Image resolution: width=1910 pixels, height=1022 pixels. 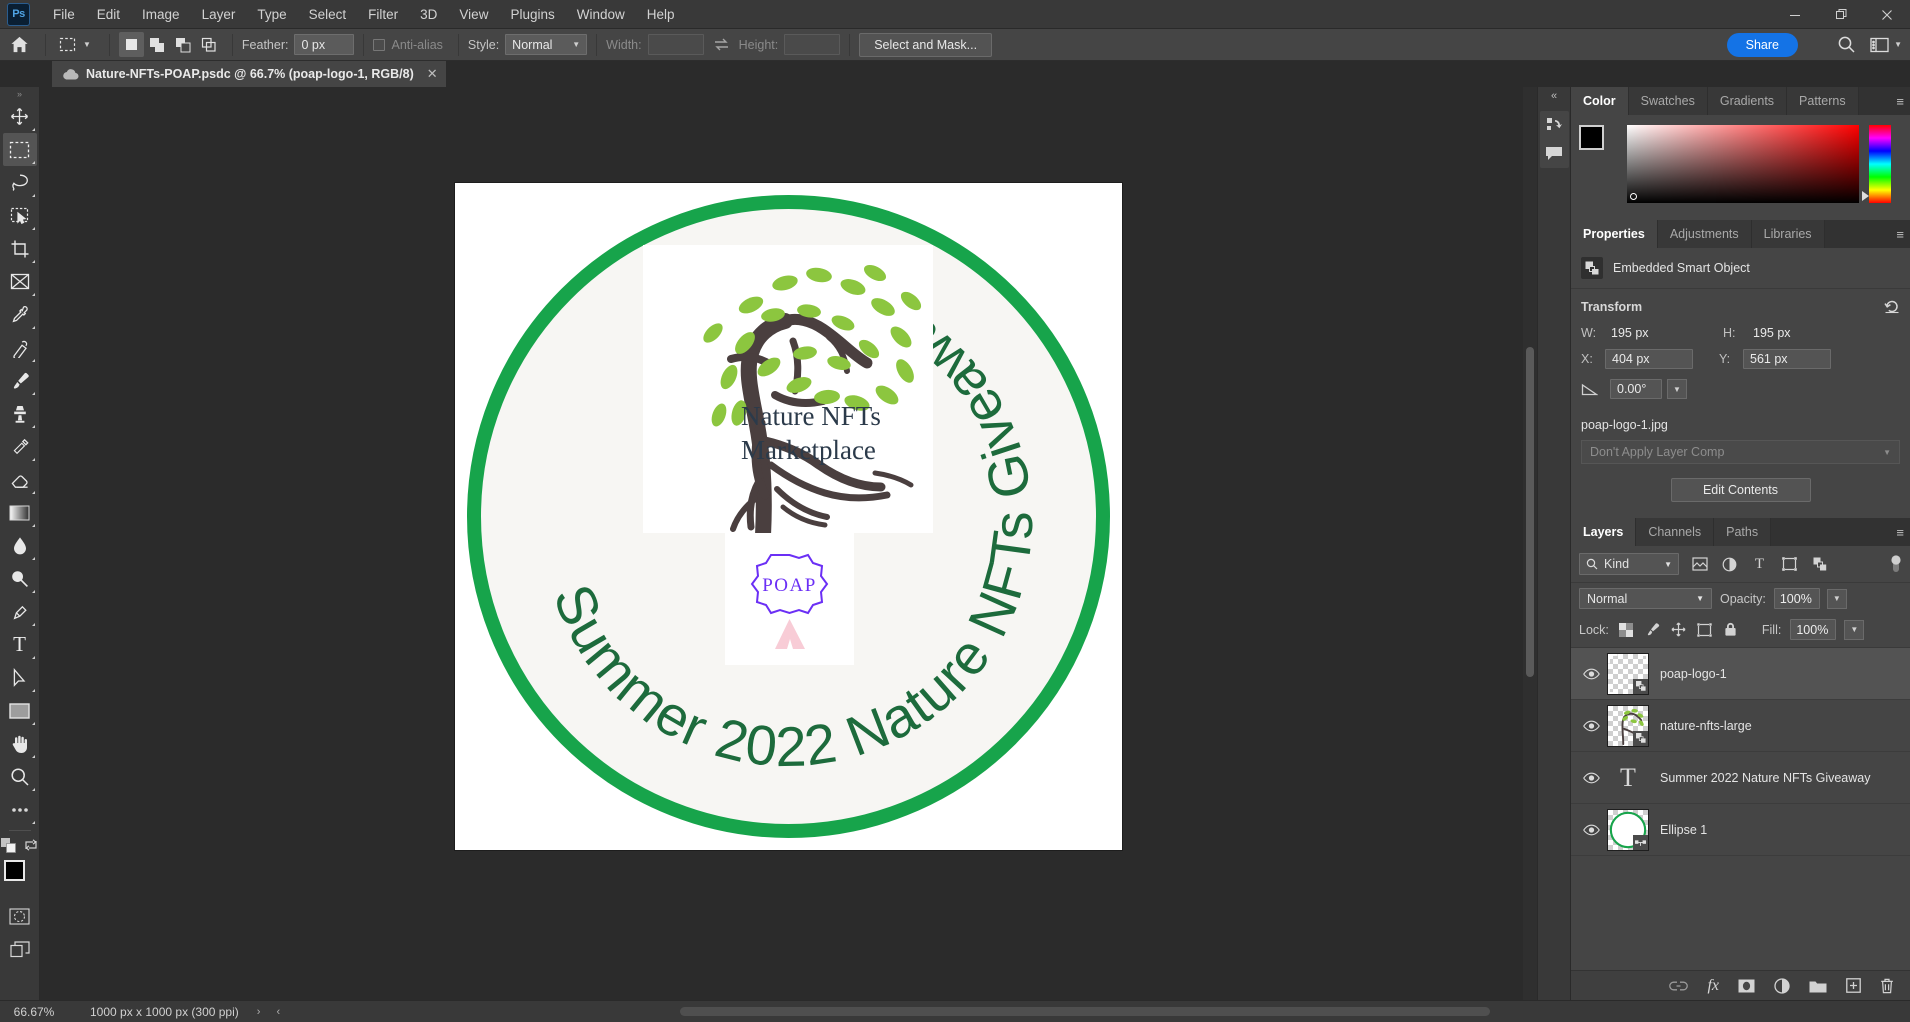 I want to click on table-row: T Summer 2022 Nature NFTs Giveaway, so click(x=1740, y=778).